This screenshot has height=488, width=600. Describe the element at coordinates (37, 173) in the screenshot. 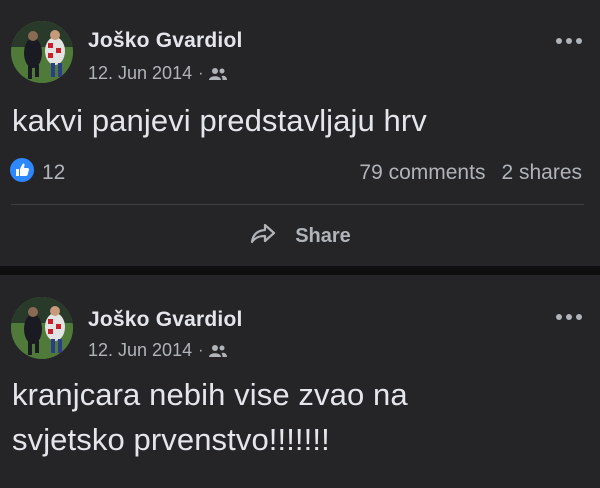

I see `reaction-summary: 12` at that location.